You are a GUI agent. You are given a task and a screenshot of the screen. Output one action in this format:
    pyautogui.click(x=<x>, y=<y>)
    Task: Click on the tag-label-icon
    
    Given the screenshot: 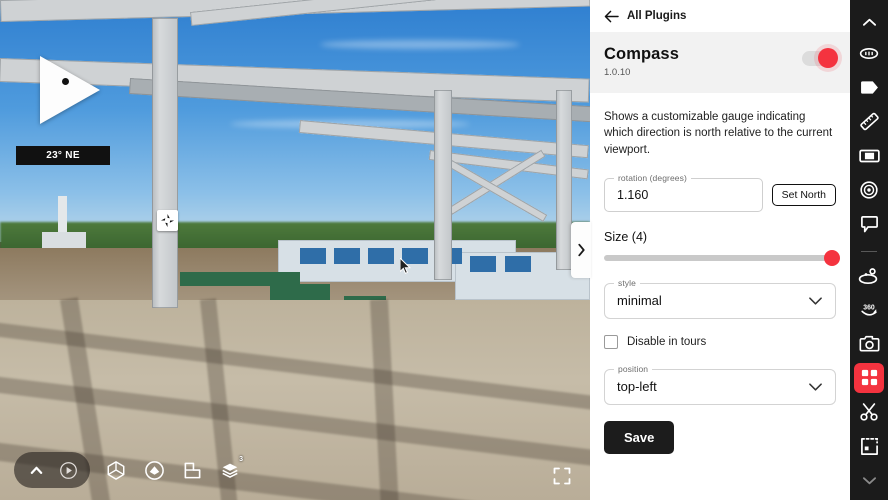 What is the action you would take?
    pyautogui.click(x=869, y=87)
    